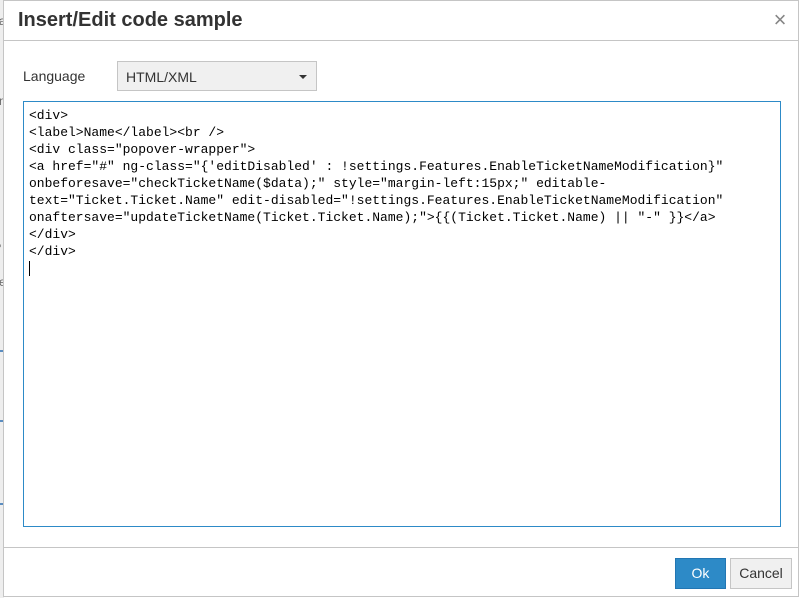  What do you see at coordinates (49, 115) in the screenshot?
I see `code-line: <div>` at bounding box center [49, 115].